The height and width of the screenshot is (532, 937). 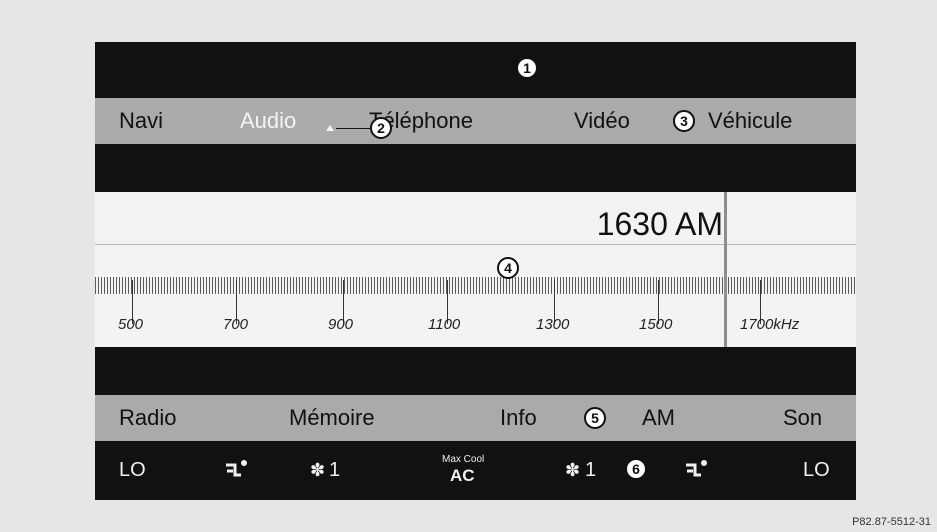 What do you see at coordinates (595, 418) in the screenshot?
I see `callout-5: 5` at bounding box center [595, 418].